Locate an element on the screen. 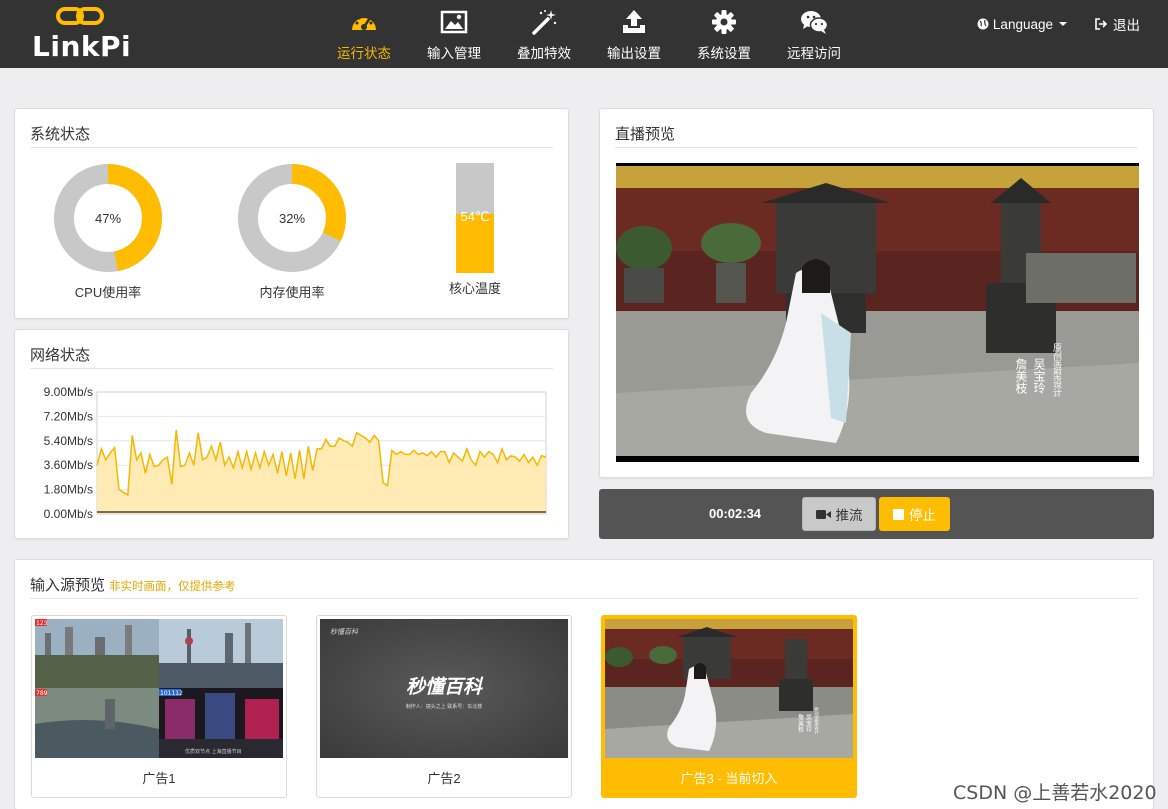 The width and height of the screenshot is (1168, 809). nav-label: 叠加特效 is located at coordinates (544, 53).